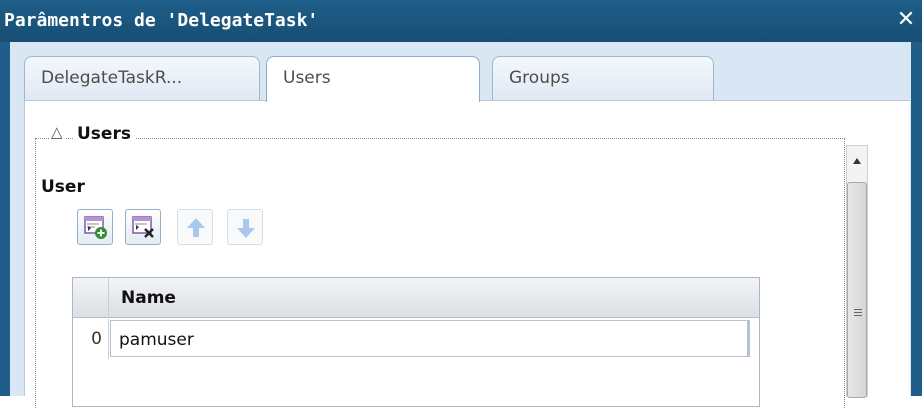  Describe the element at coordinates (148, 298) in the screenshot. I see `column-header-name: Name` at that location.